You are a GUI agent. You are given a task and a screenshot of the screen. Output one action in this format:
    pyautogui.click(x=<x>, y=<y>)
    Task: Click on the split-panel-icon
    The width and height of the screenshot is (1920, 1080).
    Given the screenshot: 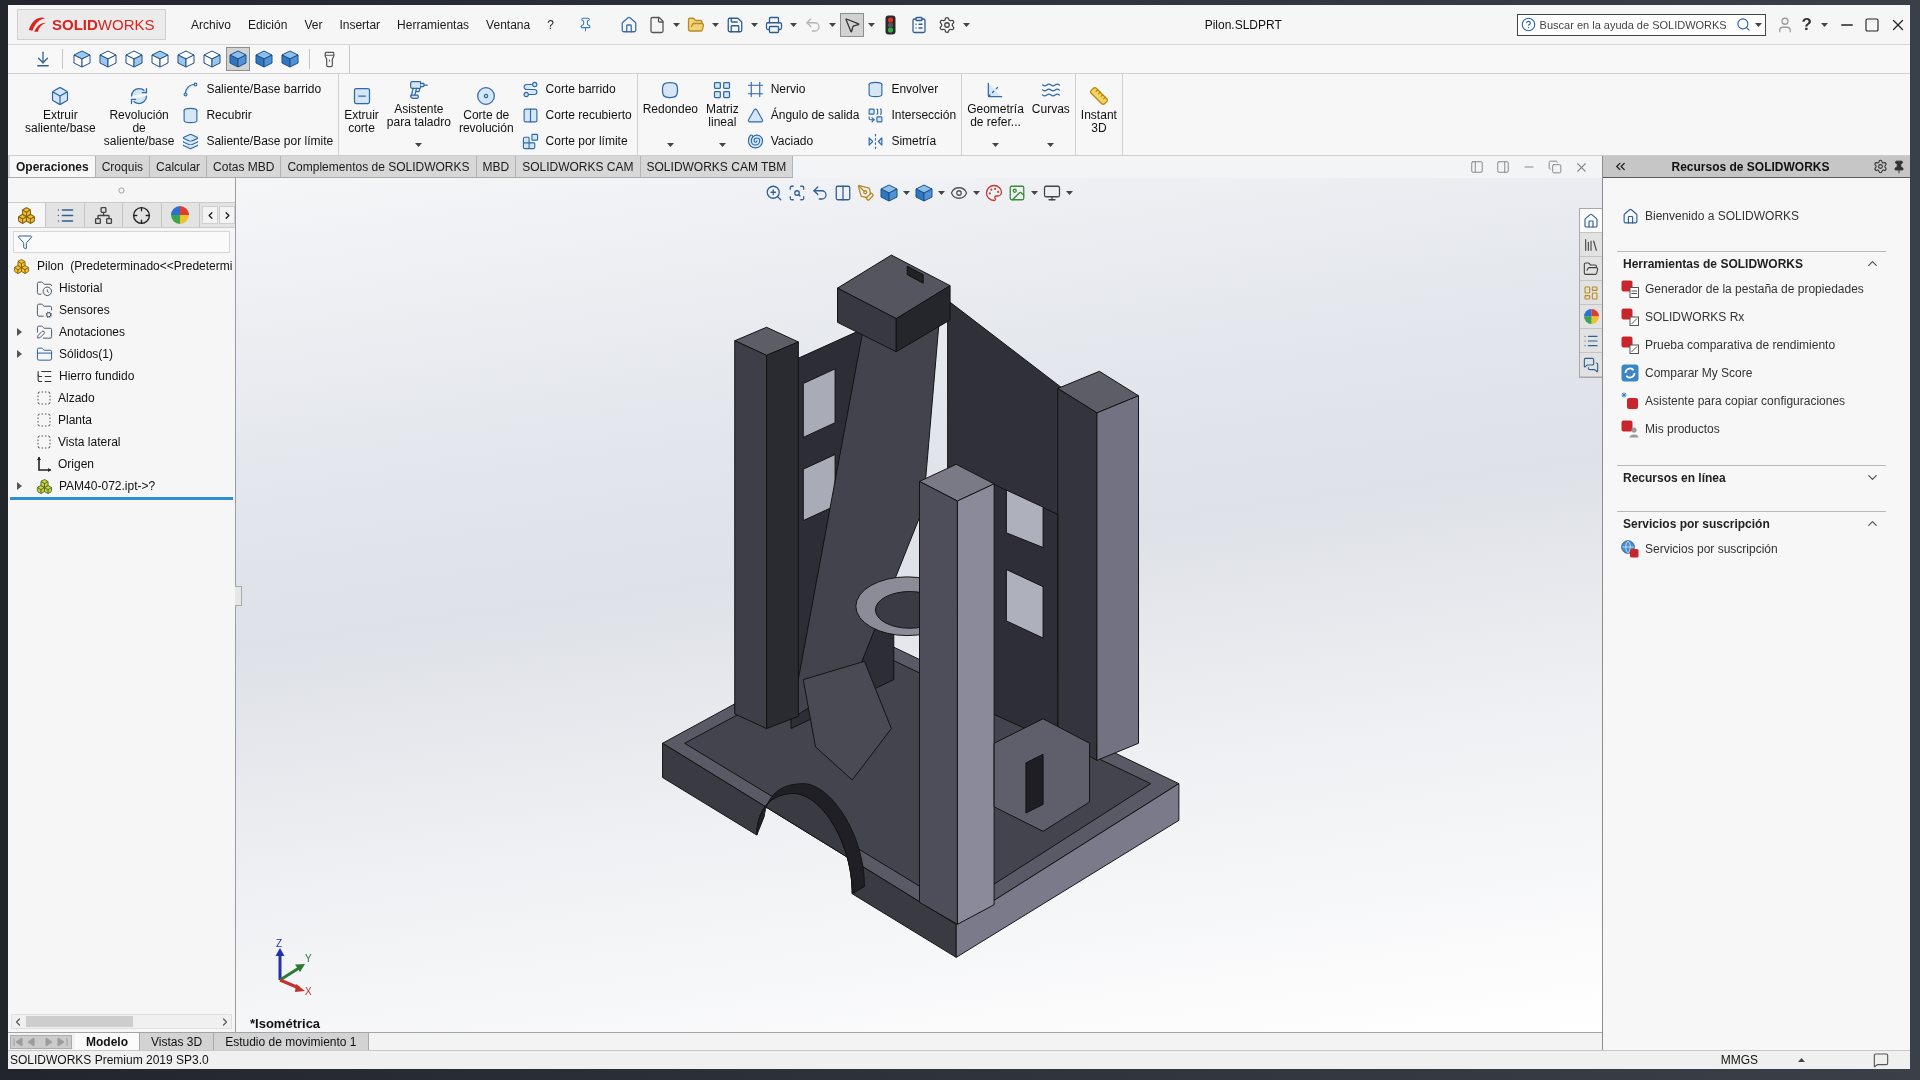 What is the action you would take?
    pyautogui.click(x=843, y=193)
    